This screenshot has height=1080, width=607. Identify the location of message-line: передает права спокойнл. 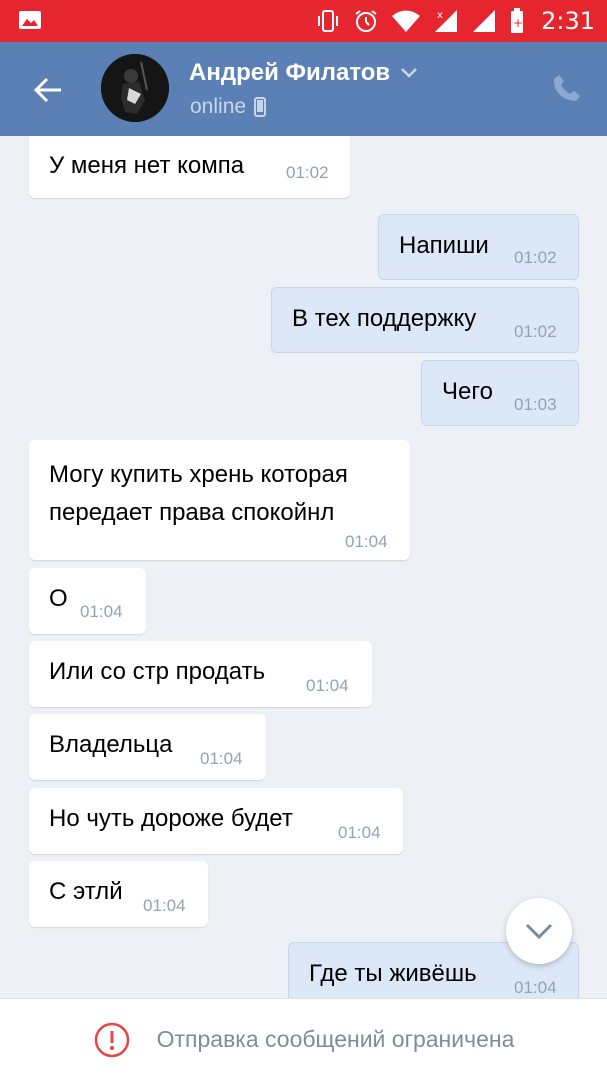
(192, 512).